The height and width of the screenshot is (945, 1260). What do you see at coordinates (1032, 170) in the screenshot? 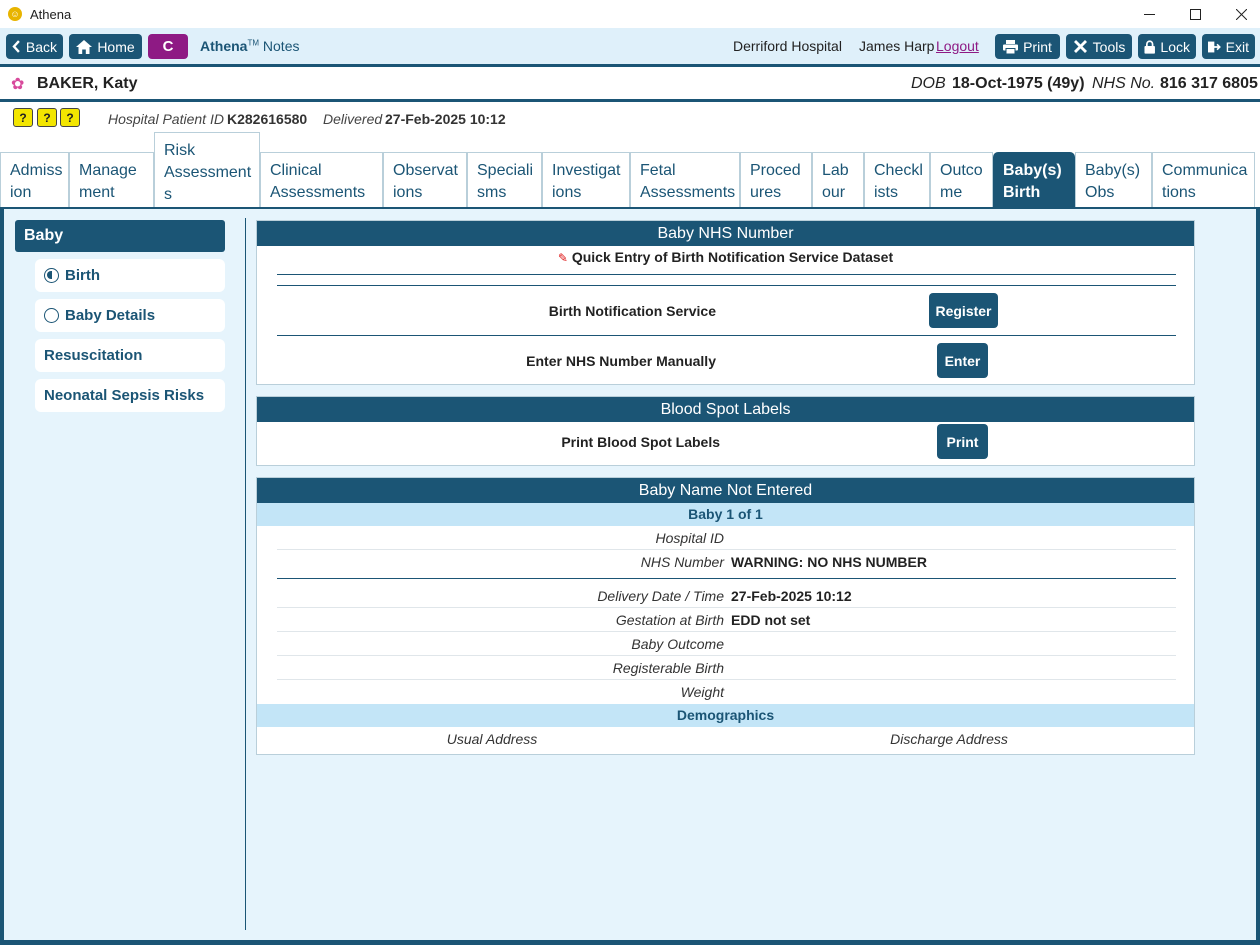
I see `tab-label: Baby(s)` at bounding box center [1032, 170].